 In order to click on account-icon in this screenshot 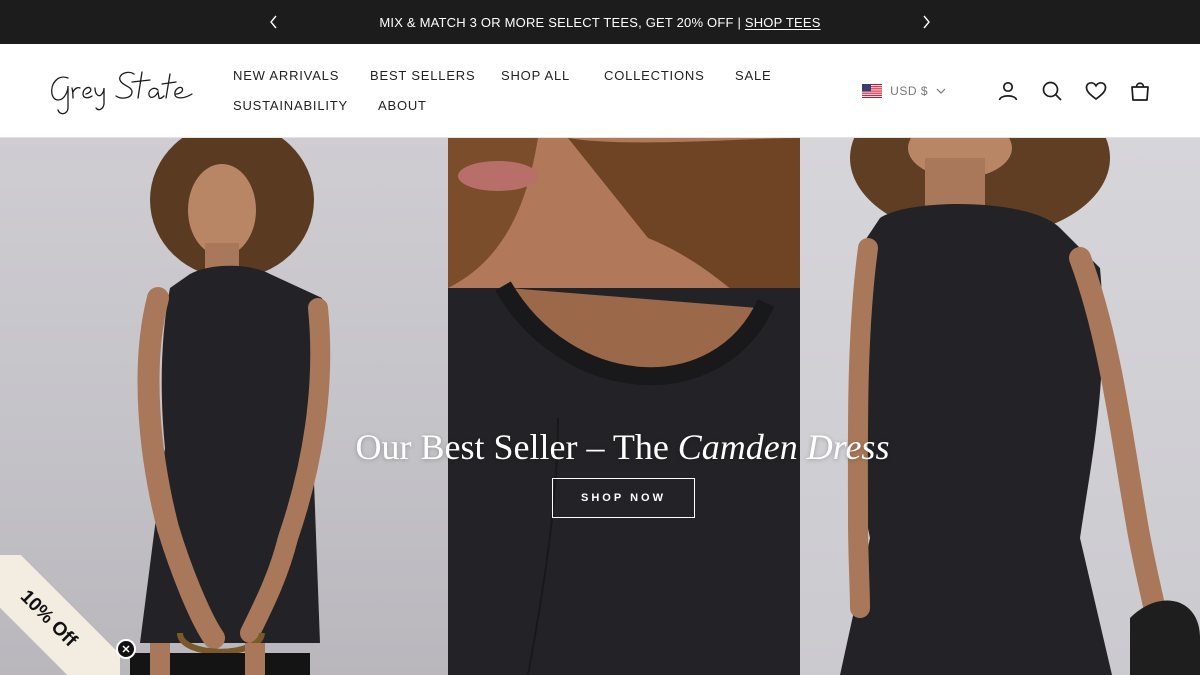, I will do `click(1008, 91)`.